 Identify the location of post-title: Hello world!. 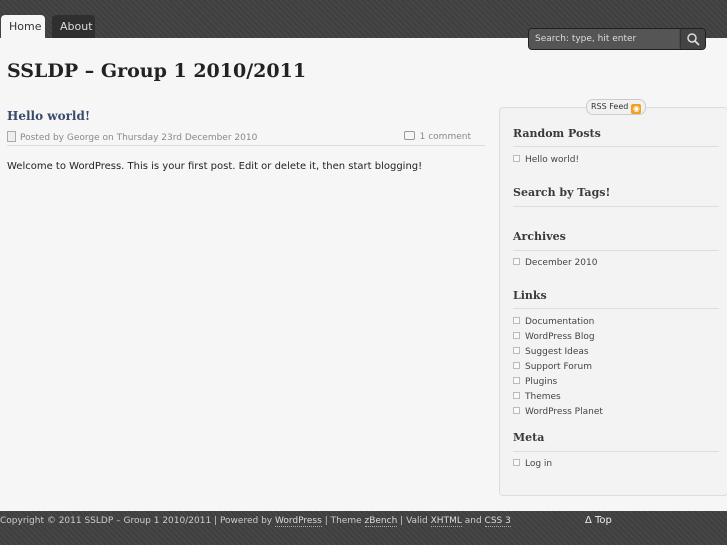
(48, 116).